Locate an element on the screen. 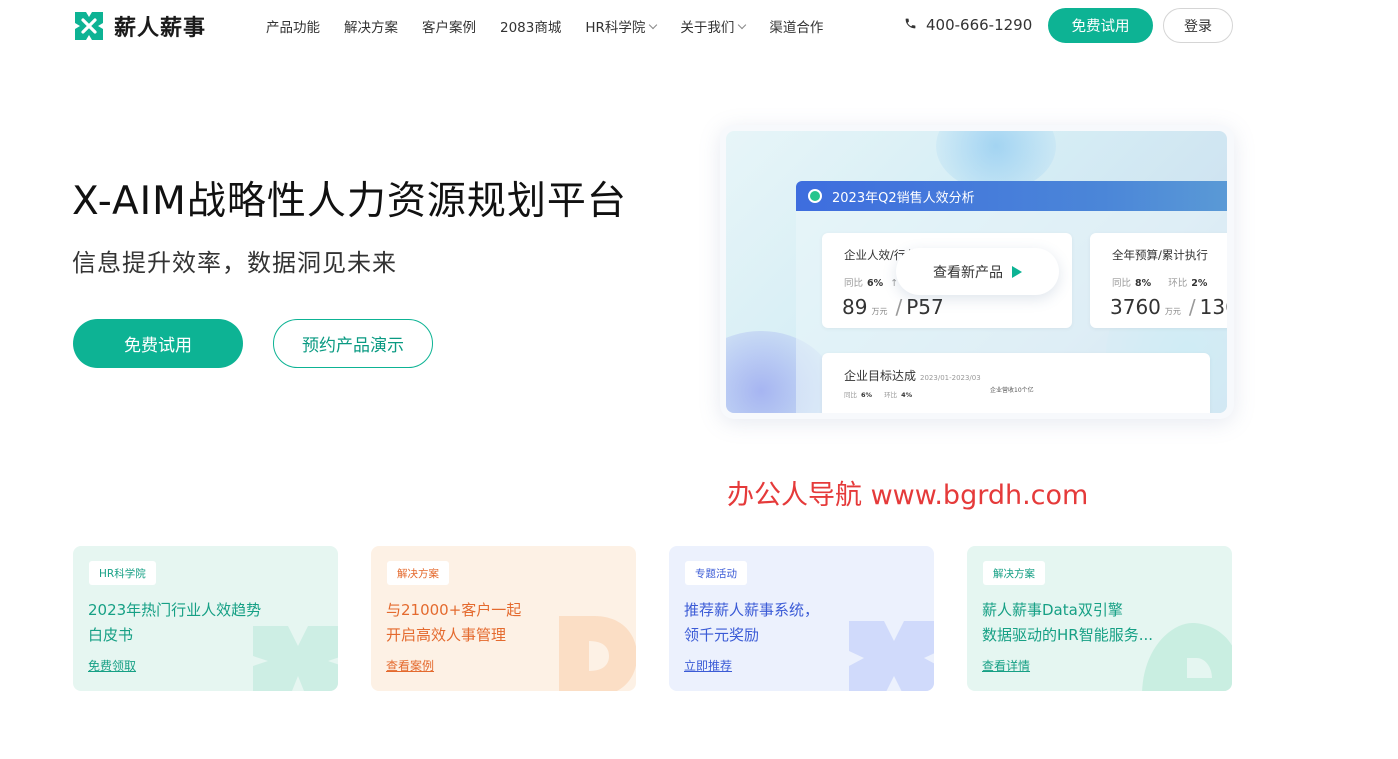  kpi-number: 3760 is located at coordinates (1135, 307).